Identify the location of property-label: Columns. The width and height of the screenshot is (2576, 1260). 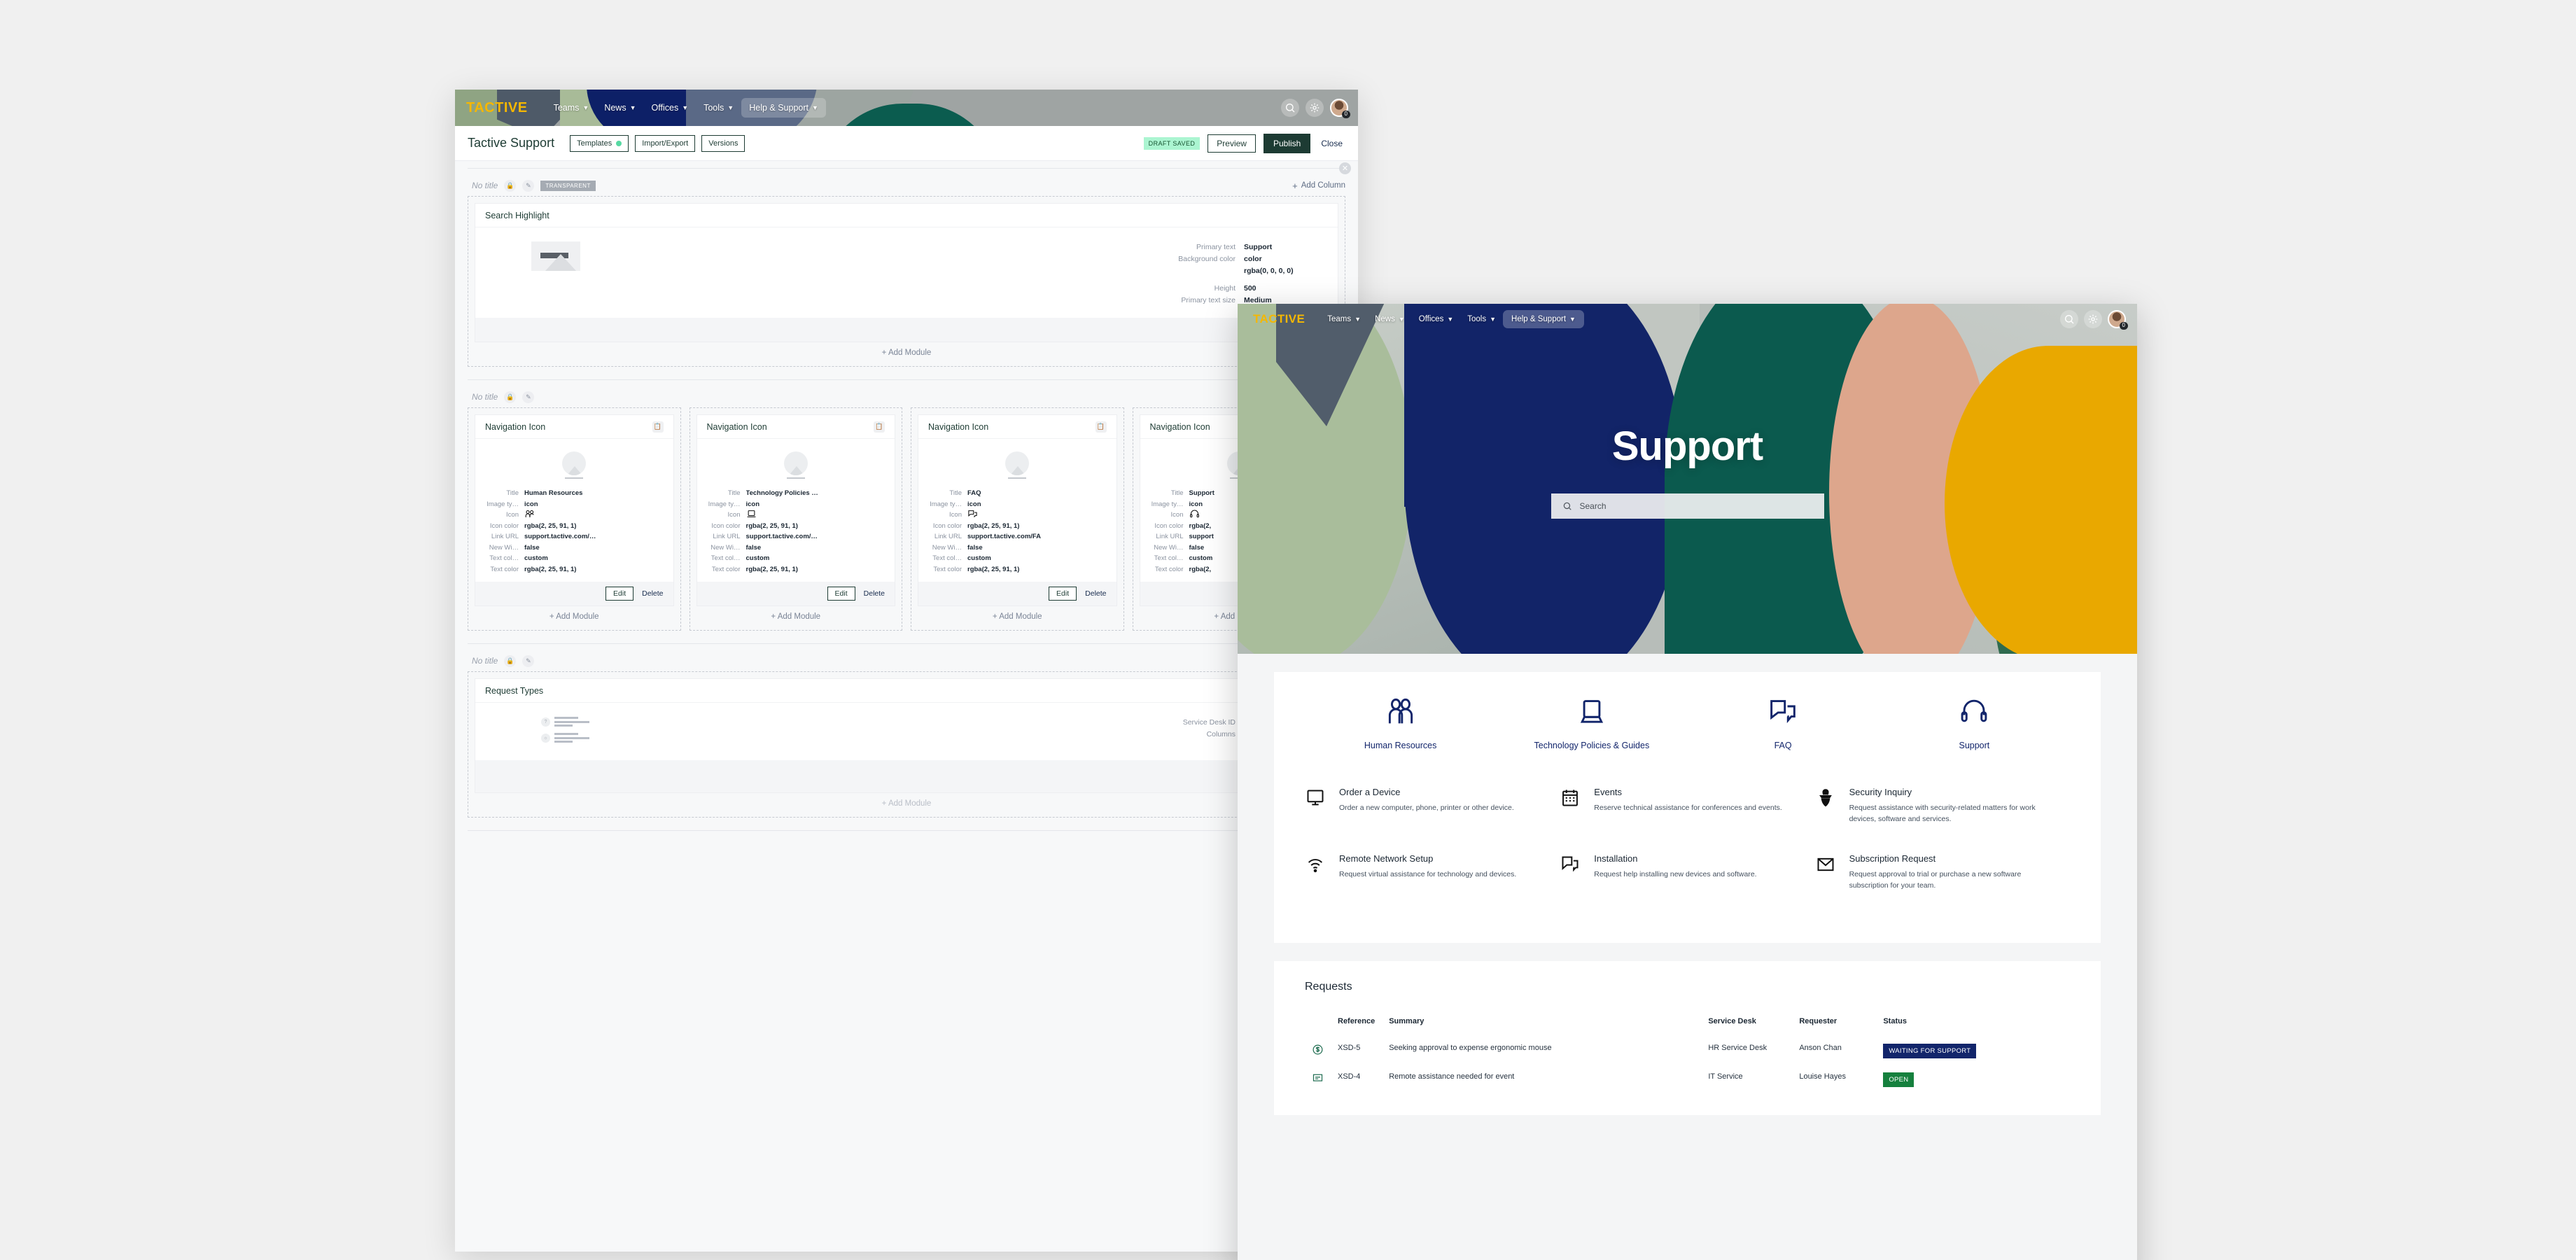
(1221, 734).